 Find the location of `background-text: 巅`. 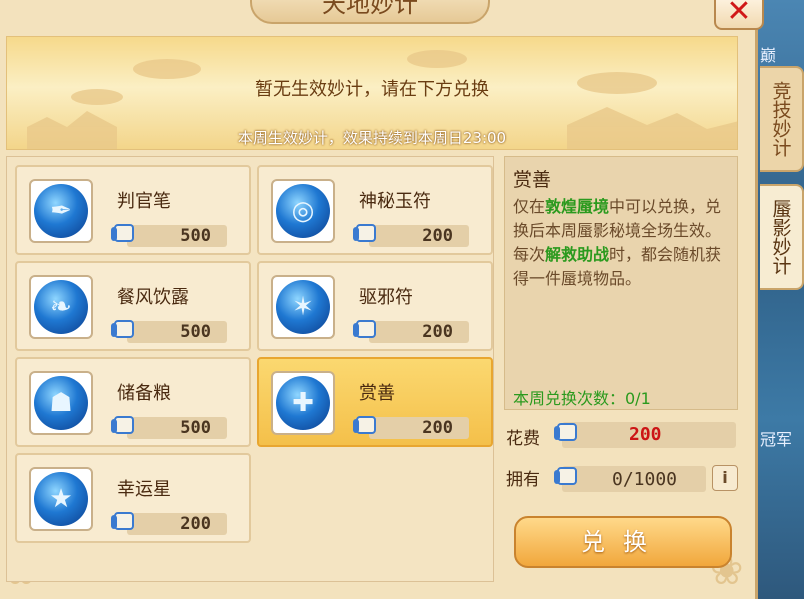

background-text: 巅 is located at coordinates (768, 55).